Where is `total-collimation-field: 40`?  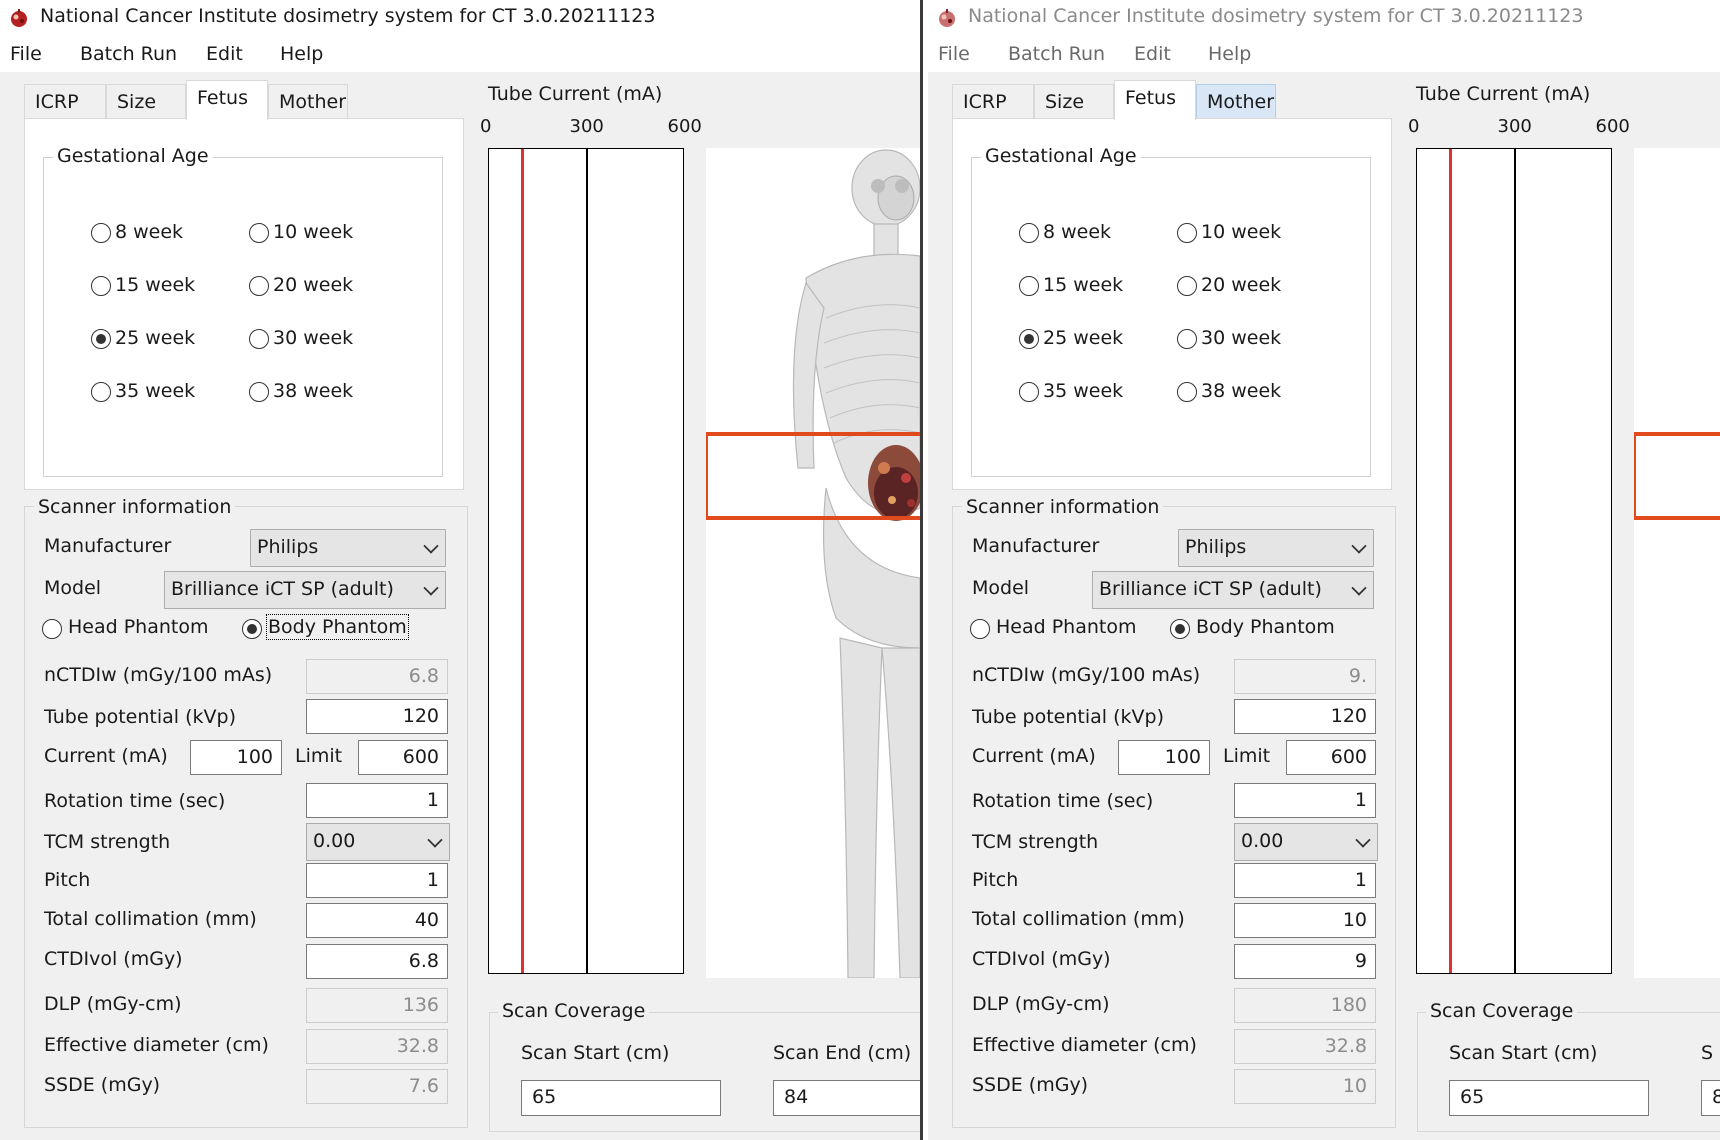
total-collimation-field: 40 is located at coordinates (377, 920).